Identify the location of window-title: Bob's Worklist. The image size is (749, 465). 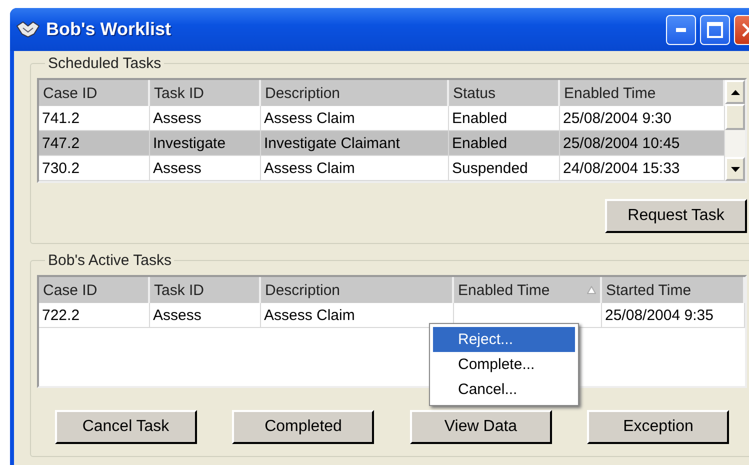
(109, 29).